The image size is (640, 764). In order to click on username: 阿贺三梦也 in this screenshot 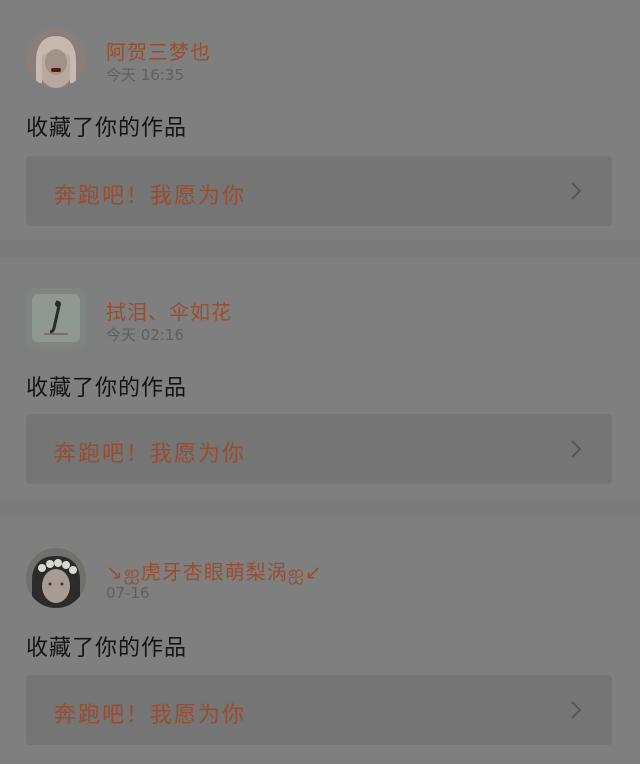, I will do `click(158, 50)`.